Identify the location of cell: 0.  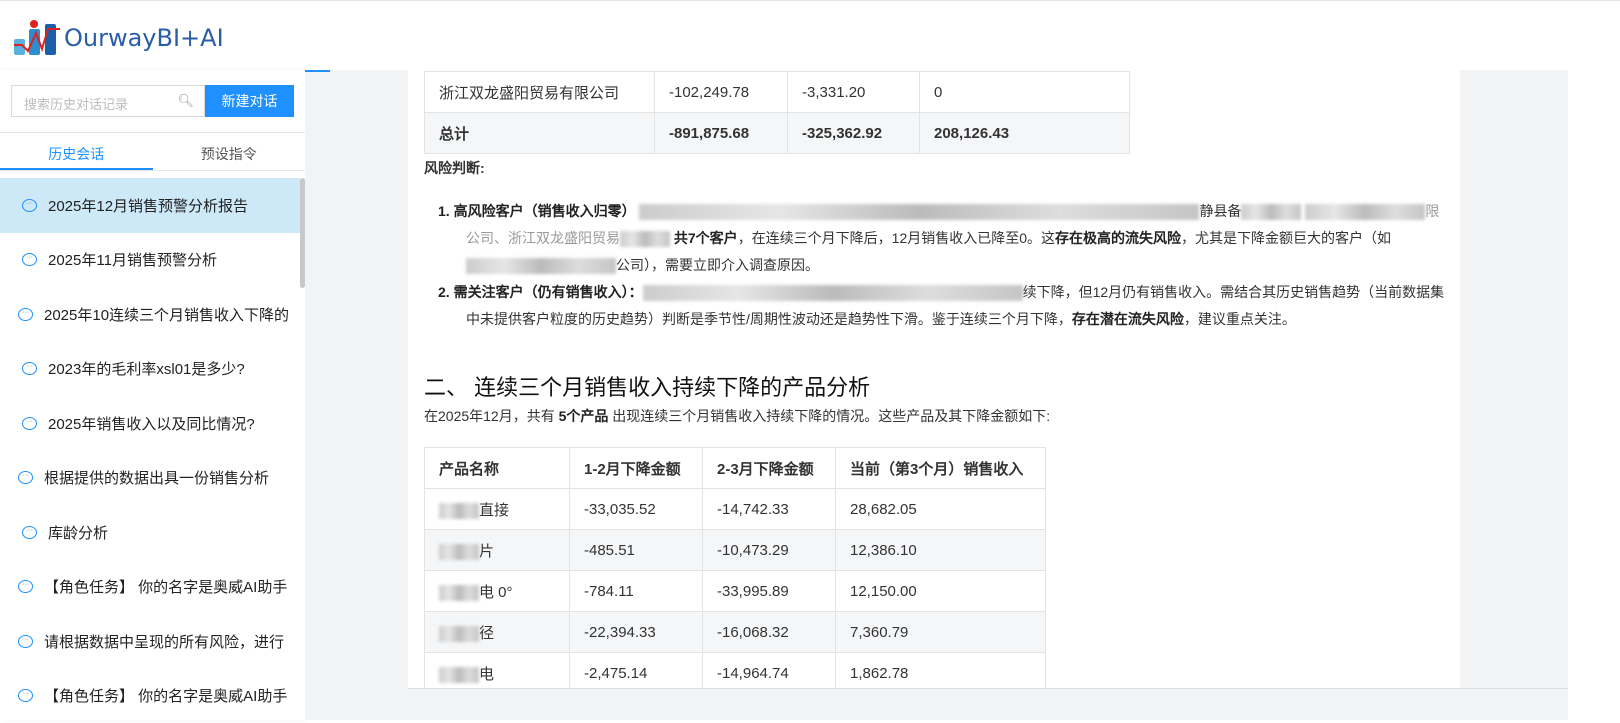
(1025, 92).